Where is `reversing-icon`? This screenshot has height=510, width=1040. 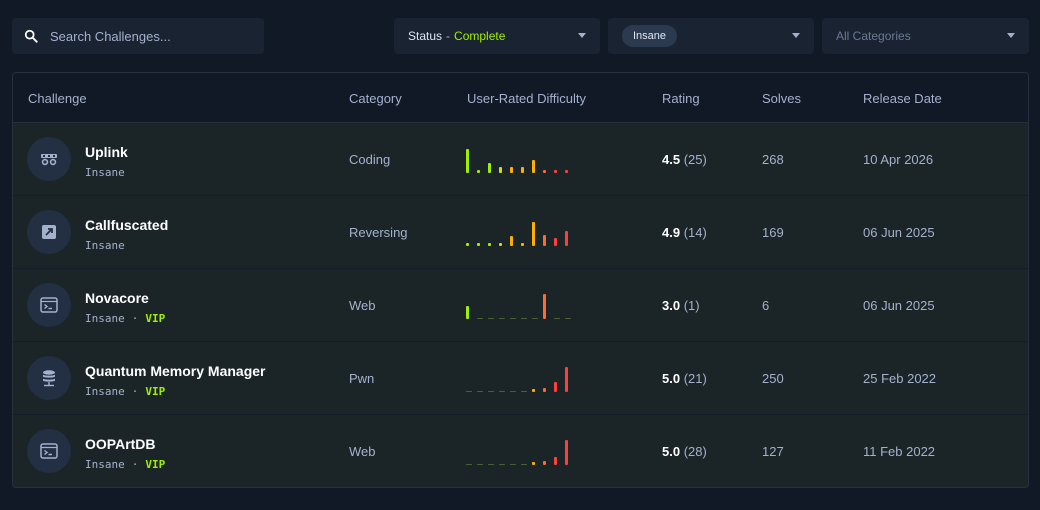
reversing-icon is located at coordinates (49, 232).